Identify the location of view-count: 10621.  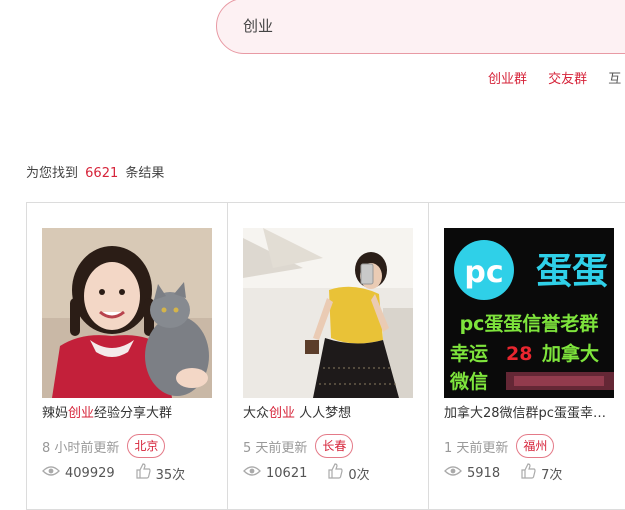
(287, 473).